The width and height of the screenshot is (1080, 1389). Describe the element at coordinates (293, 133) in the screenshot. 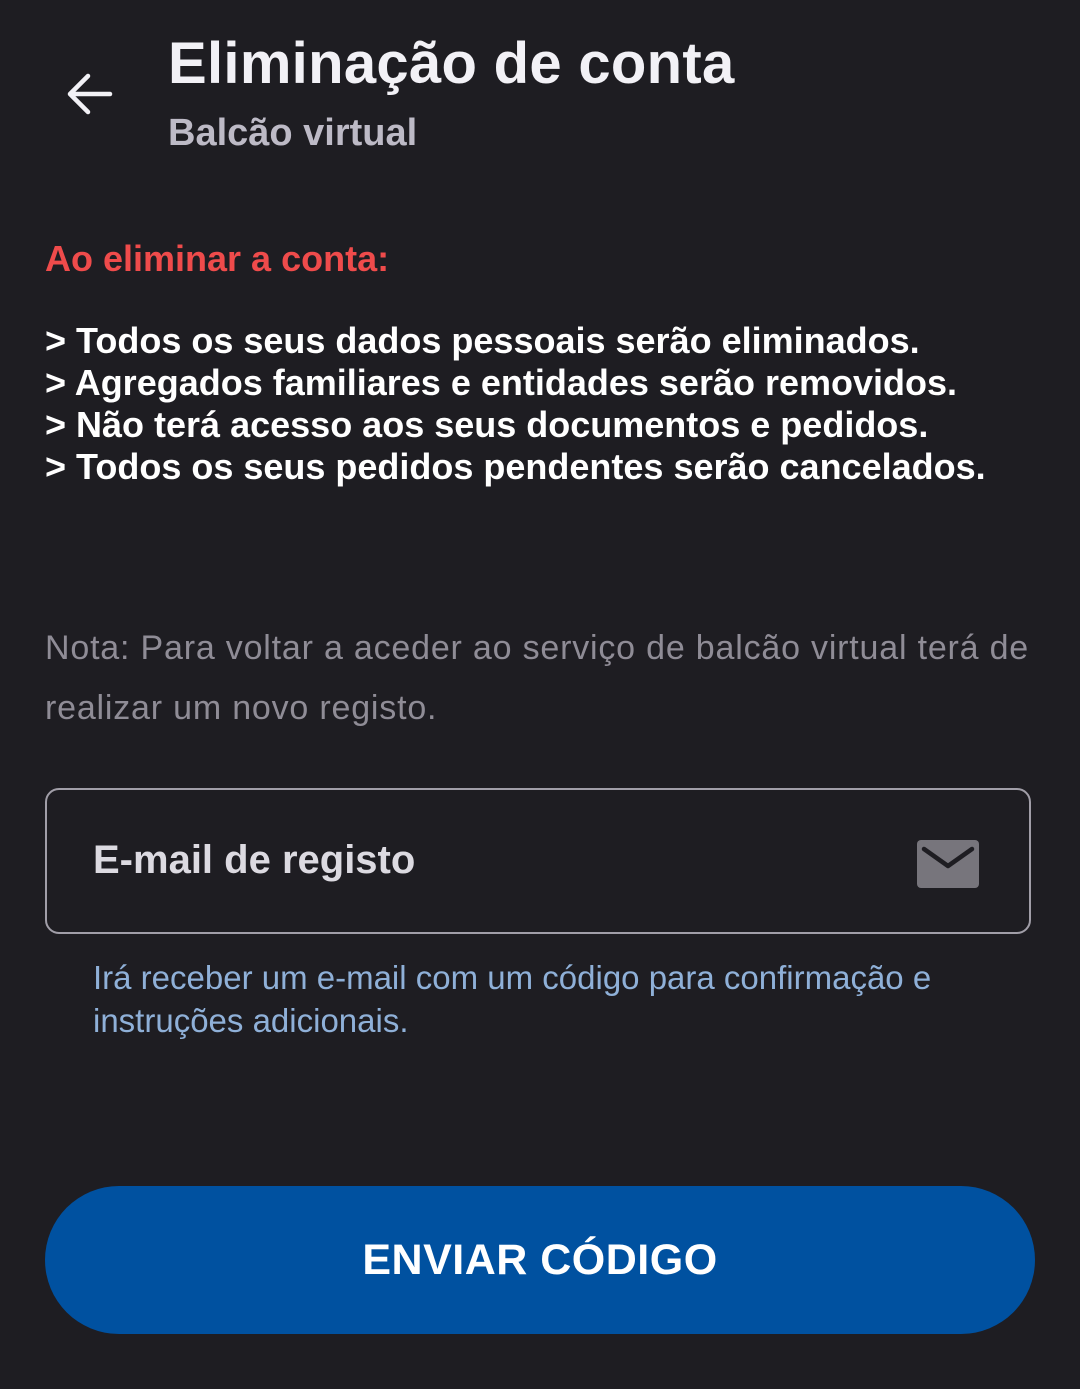

I see `page-subtitle: Balcão virtual` at that location.